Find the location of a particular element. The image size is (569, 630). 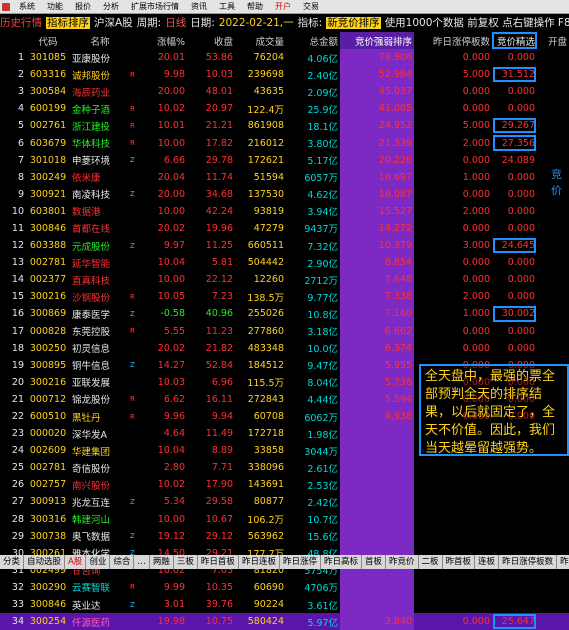

volume: 80877 is located at coordinates (268, 502).